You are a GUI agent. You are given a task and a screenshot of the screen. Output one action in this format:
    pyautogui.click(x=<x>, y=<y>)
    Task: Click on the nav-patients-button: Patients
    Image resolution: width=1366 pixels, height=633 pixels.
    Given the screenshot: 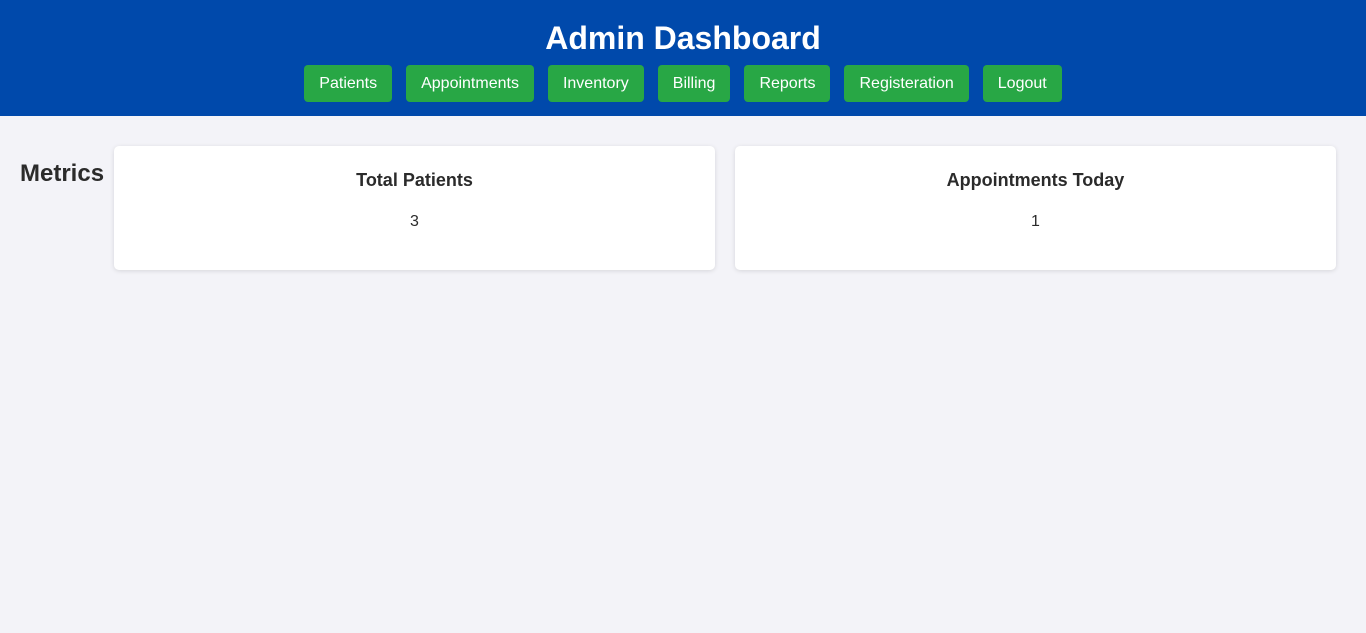 What is the action you would take?
    pyautogui.click(x=348, y=83)
    